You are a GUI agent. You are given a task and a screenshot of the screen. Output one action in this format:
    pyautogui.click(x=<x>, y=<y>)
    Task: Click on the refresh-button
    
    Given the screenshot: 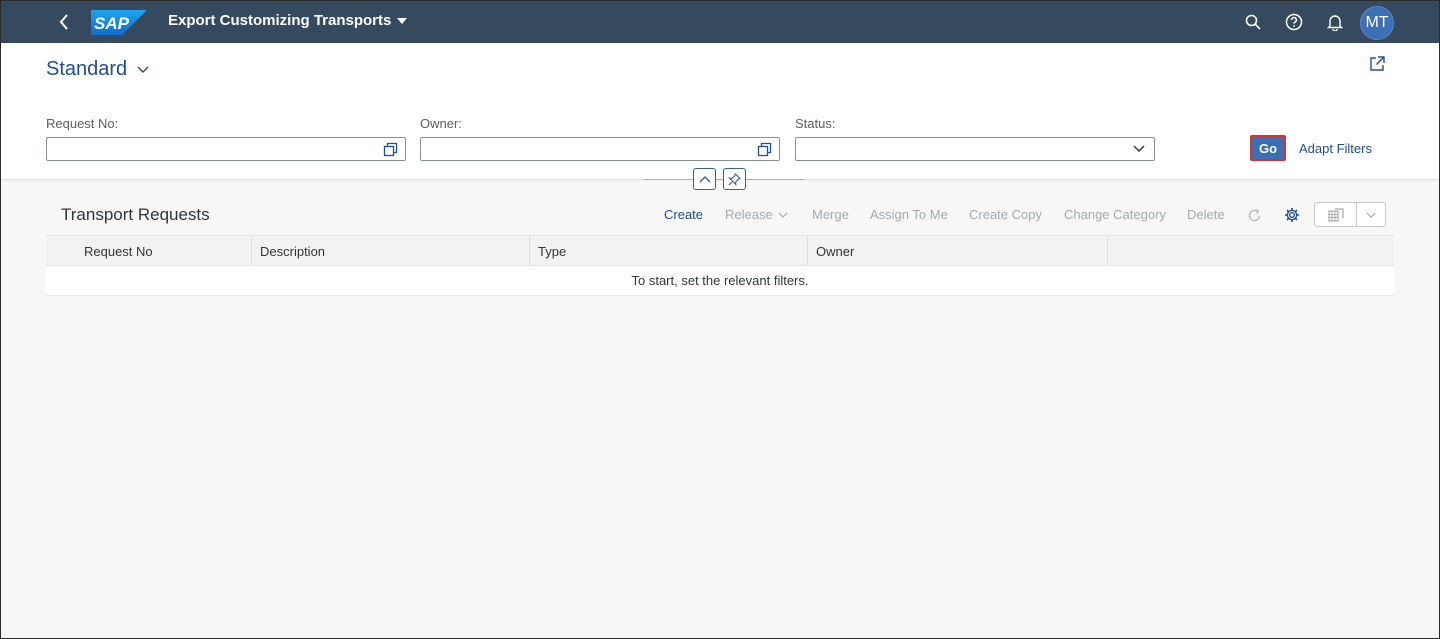 What is the action you would take?
    pyautogui.click(x=1254, y=215)
    